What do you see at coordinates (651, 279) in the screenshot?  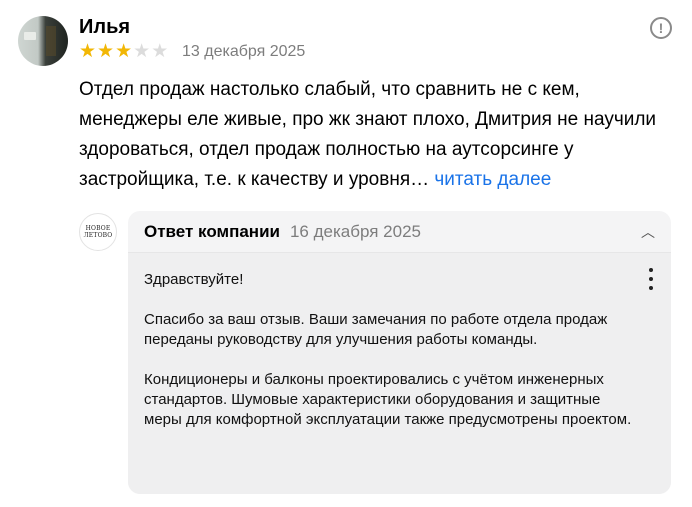 I see `more-options-icon` at bounding box center [651, 279].